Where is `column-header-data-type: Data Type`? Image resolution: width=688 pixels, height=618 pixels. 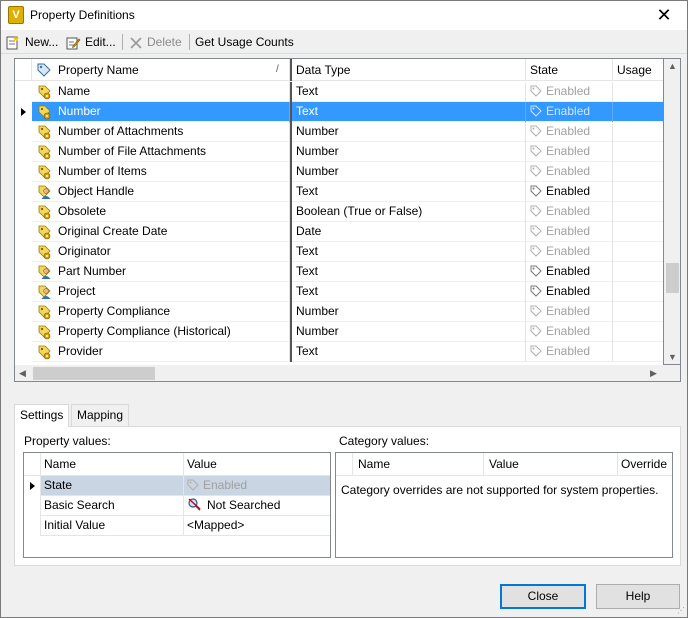
column-header-data-type: Data Type is located at coordinates (408, 70).